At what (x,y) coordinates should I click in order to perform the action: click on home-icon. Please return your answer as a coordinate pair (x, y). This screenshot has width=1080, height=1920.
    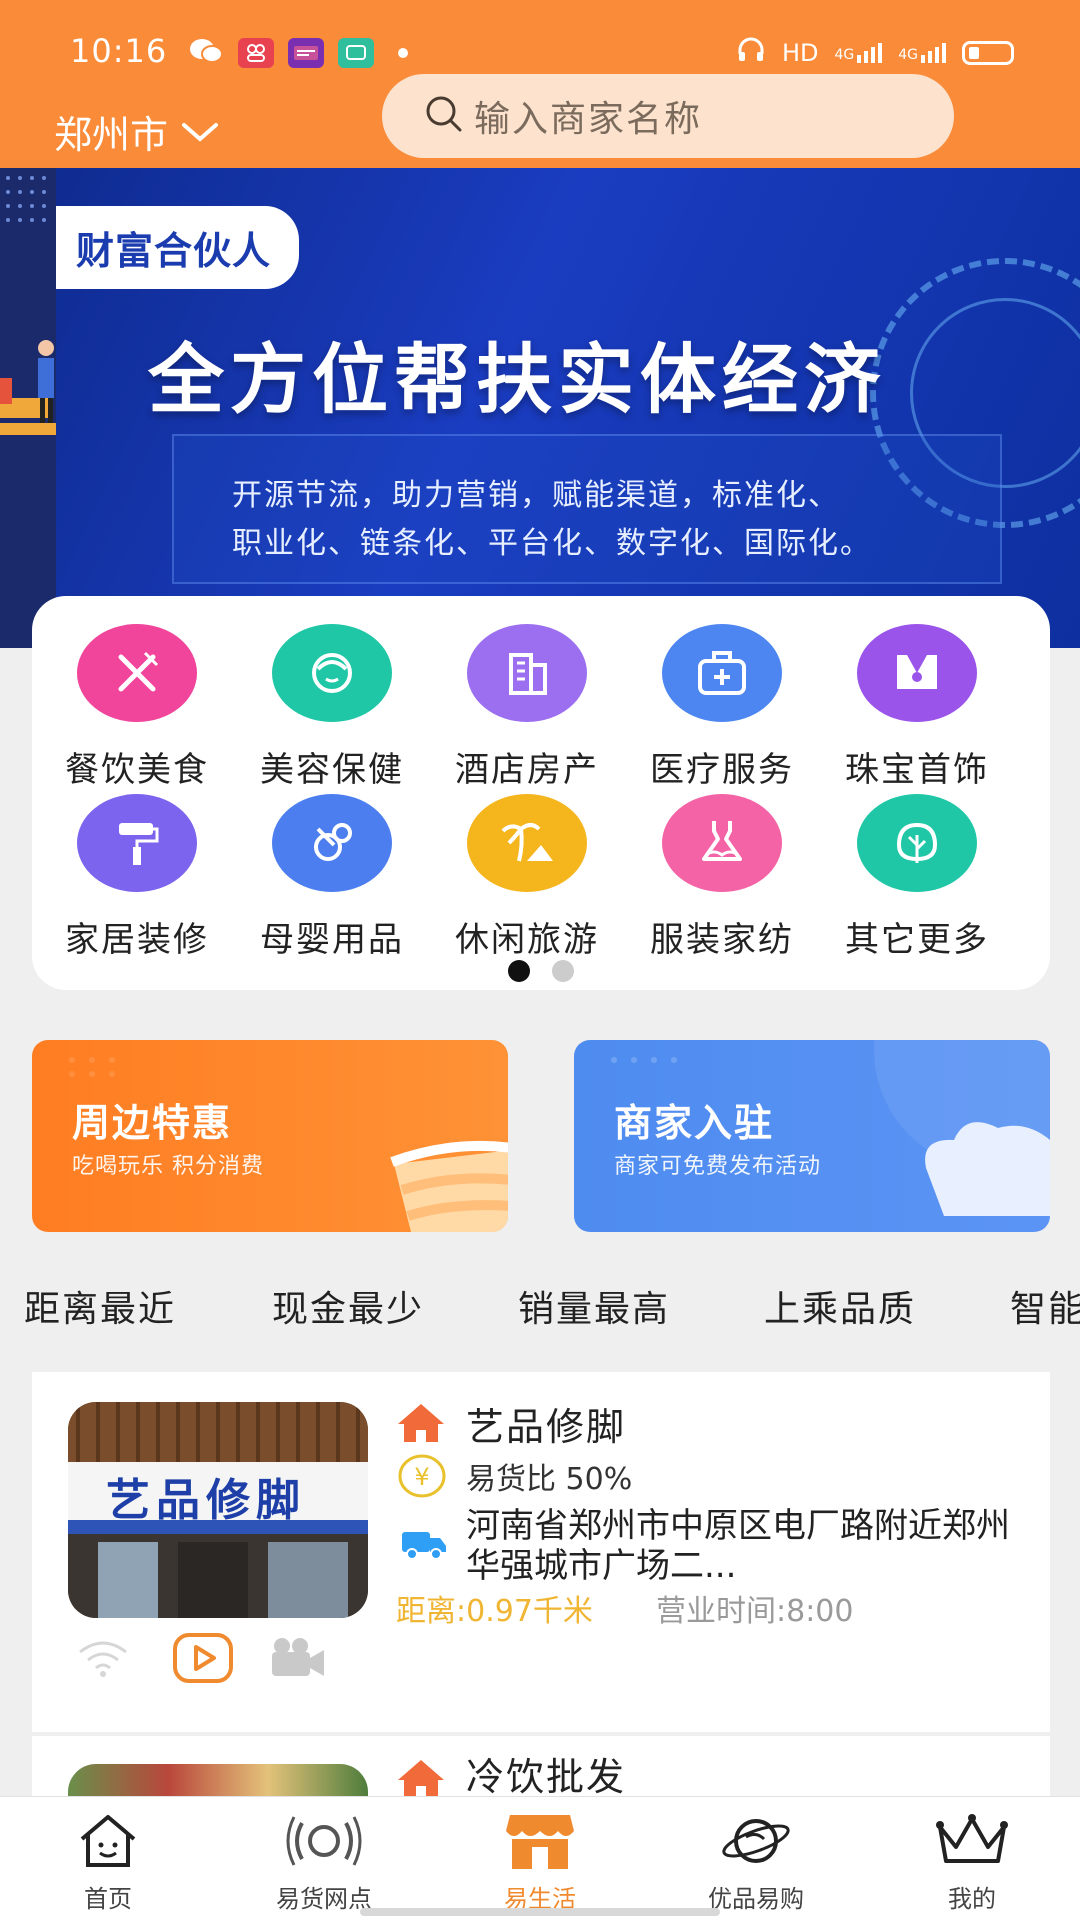
    Looking at the image, I should click on (108, 1841).